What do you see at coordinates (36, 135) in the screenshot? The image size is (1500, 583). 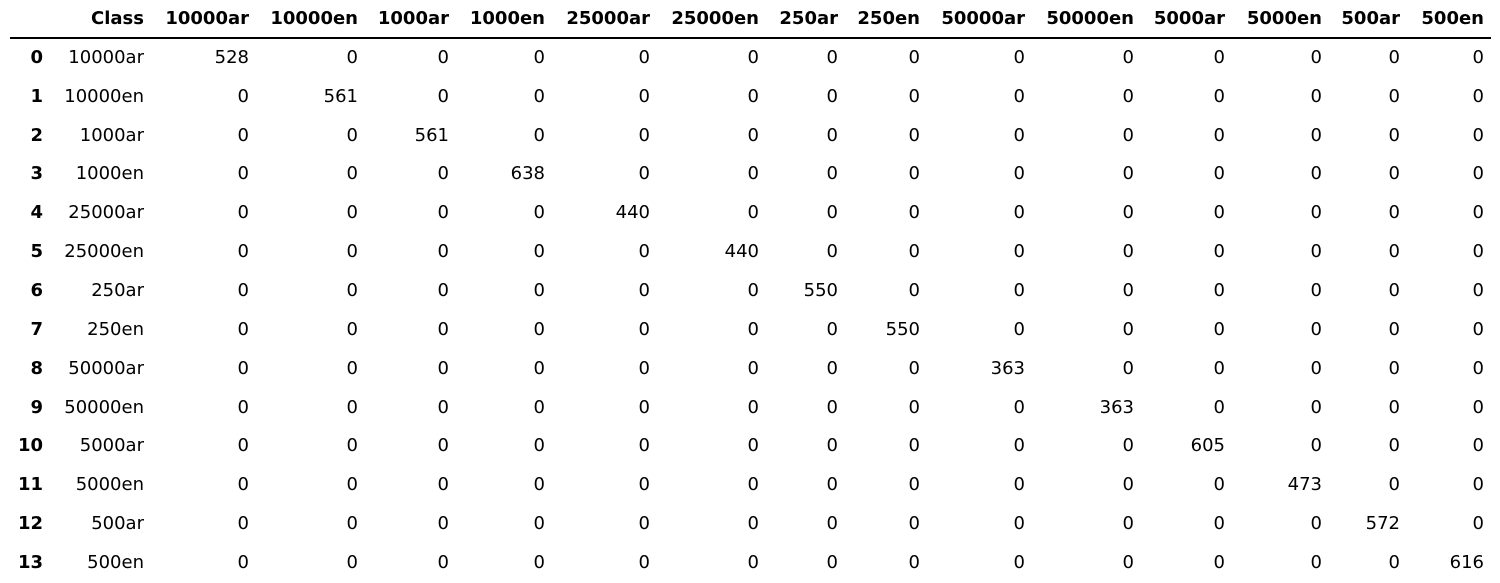 I see `row-index: 2` at bounding box center [36, 135].